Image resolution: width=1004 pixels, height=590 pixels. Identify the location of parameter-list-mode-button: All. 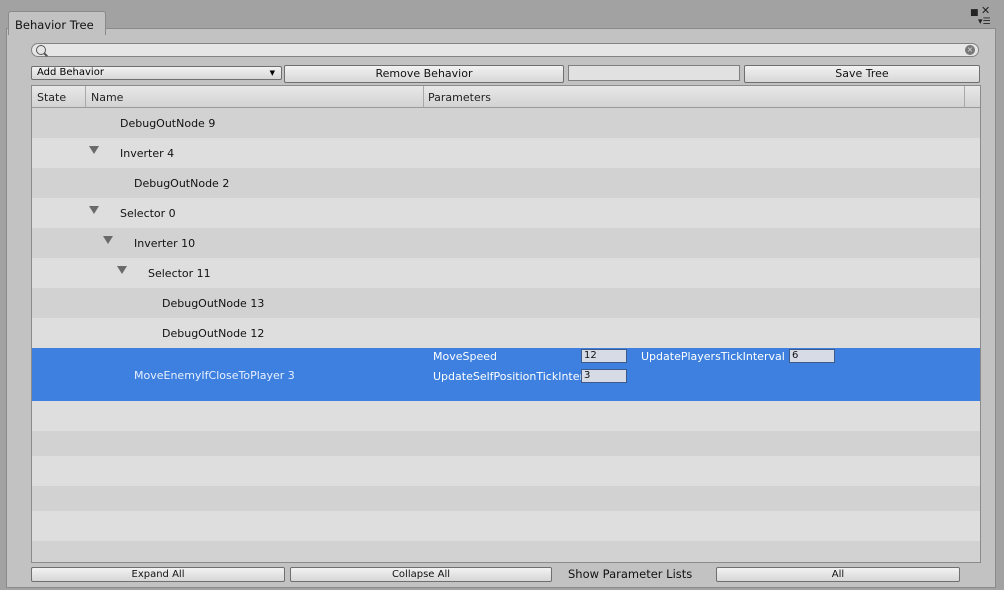
(838, 574).